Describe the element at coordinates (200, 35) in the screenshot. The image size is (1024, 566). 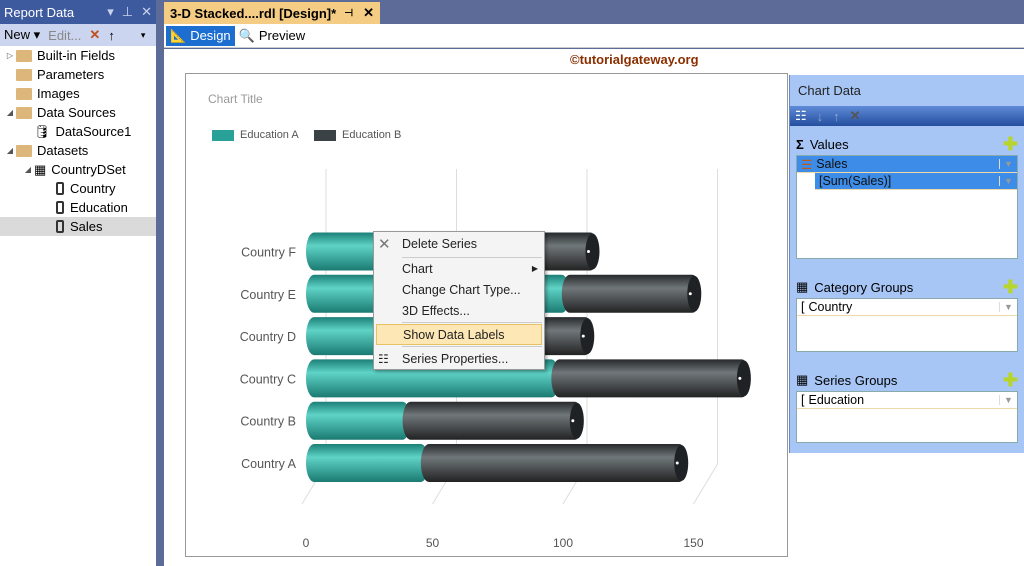
I see `tab-design: 📐 Design` at that location.